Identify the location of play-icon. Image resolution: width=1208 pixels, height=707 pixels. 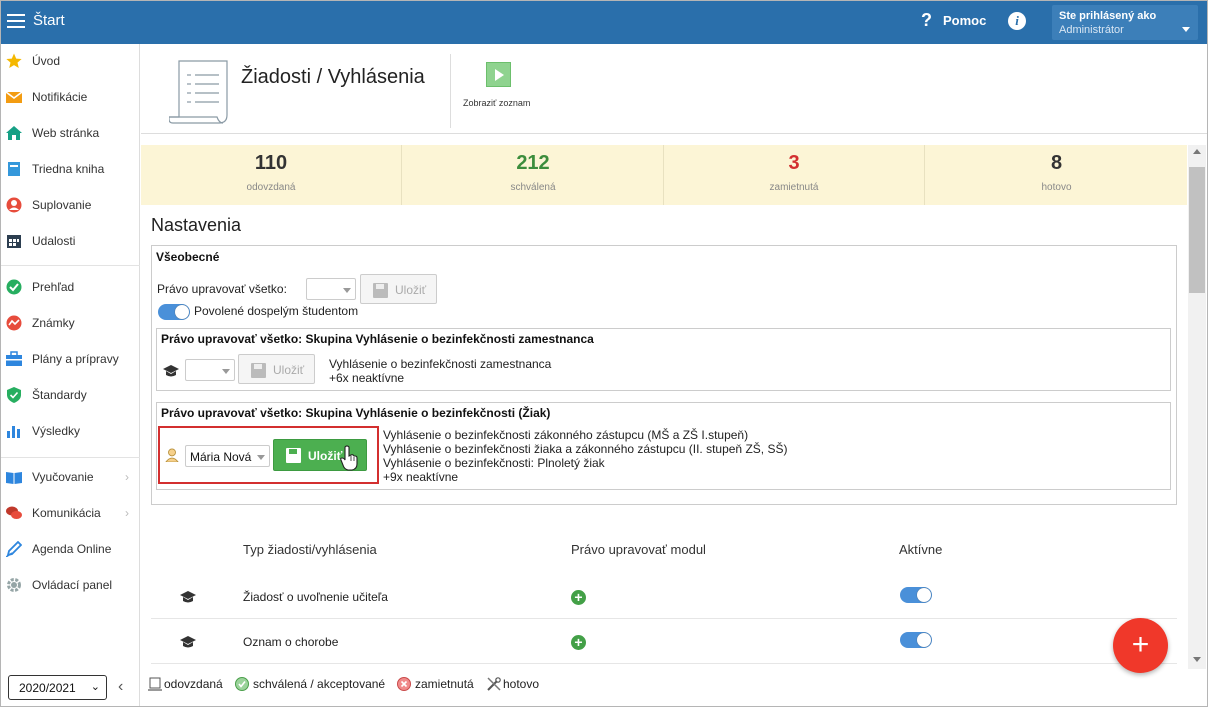
(498, 74).